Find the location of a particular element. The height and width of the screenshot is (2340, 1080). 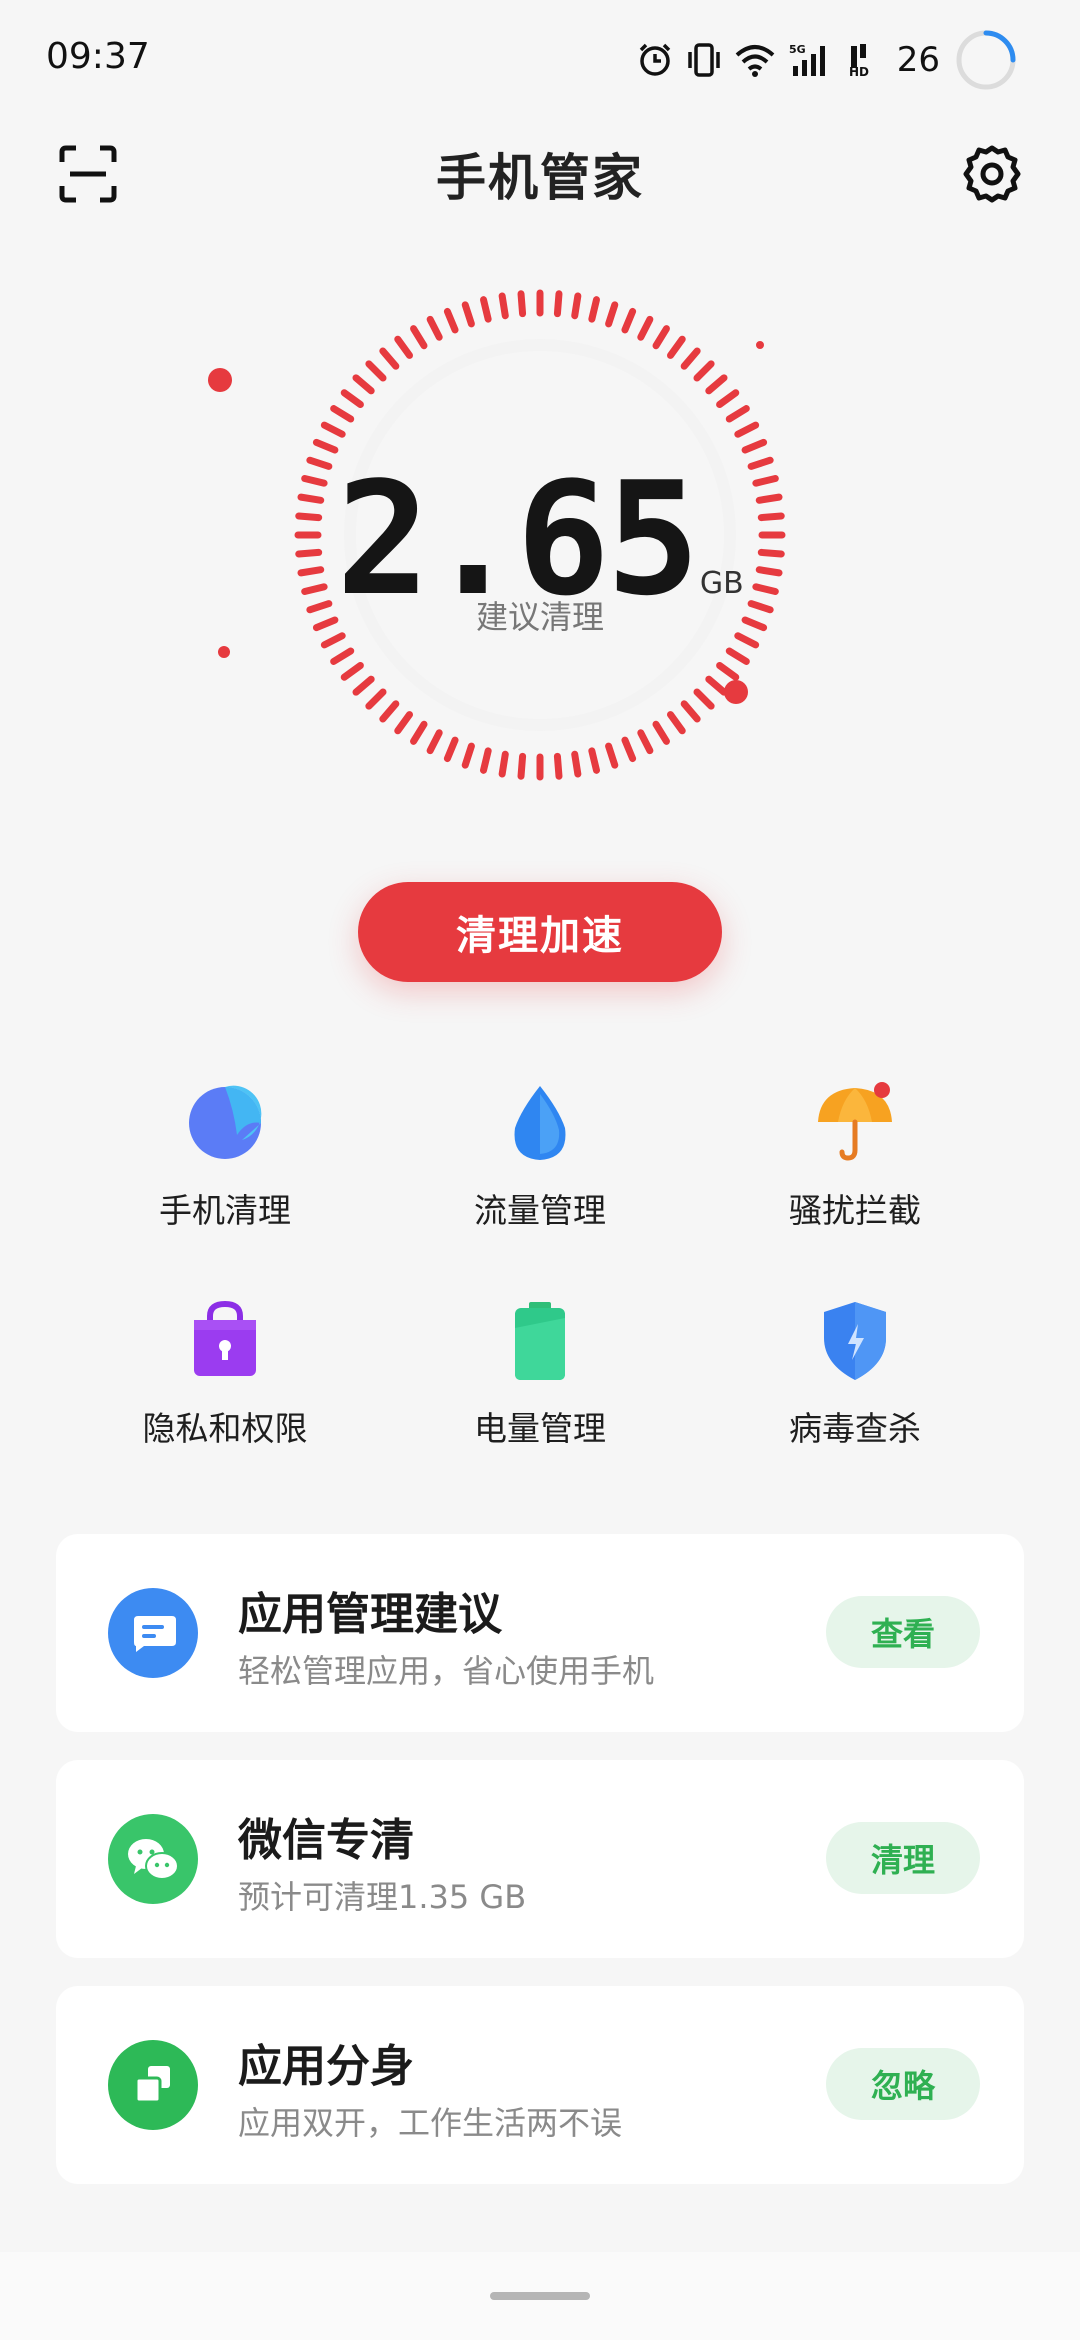

navigation-bar is located at coordinates (540, 2296).